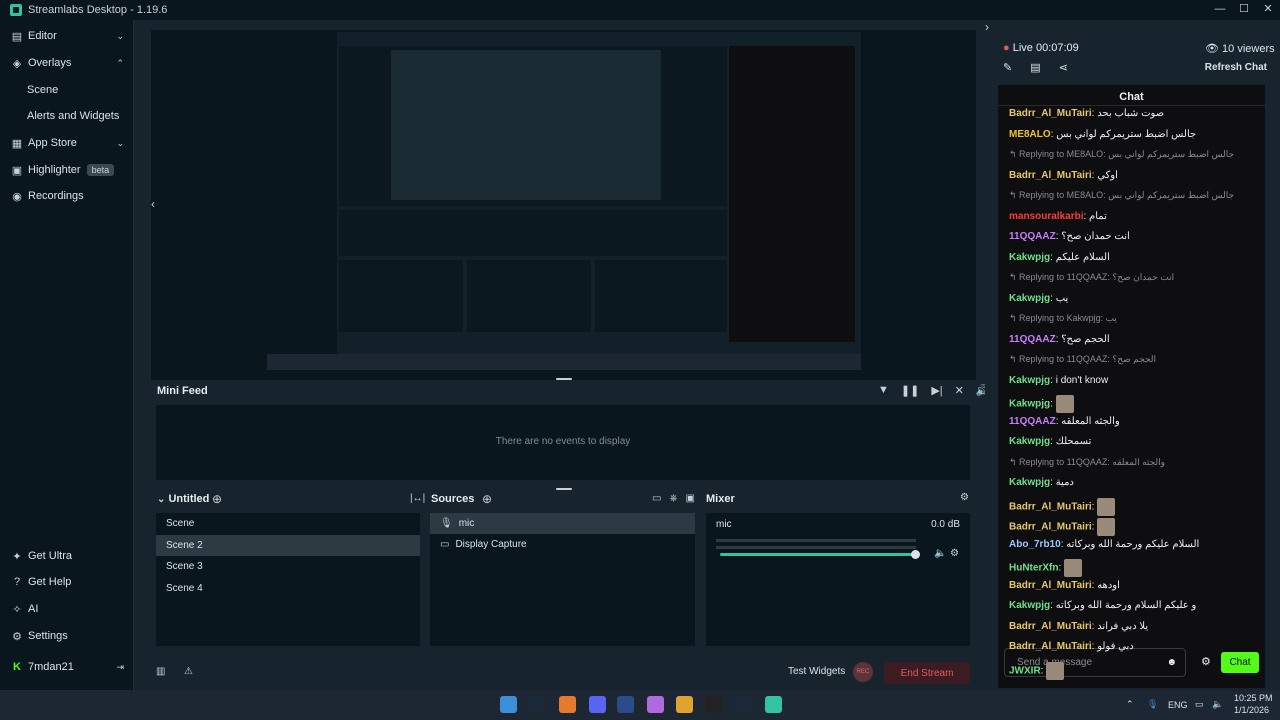 The image size is (1280, 720). Describe the element at coordinates (562, 544) in the screenshot. I see `source-item-display-capture: ▭ Display Capture` at that location.